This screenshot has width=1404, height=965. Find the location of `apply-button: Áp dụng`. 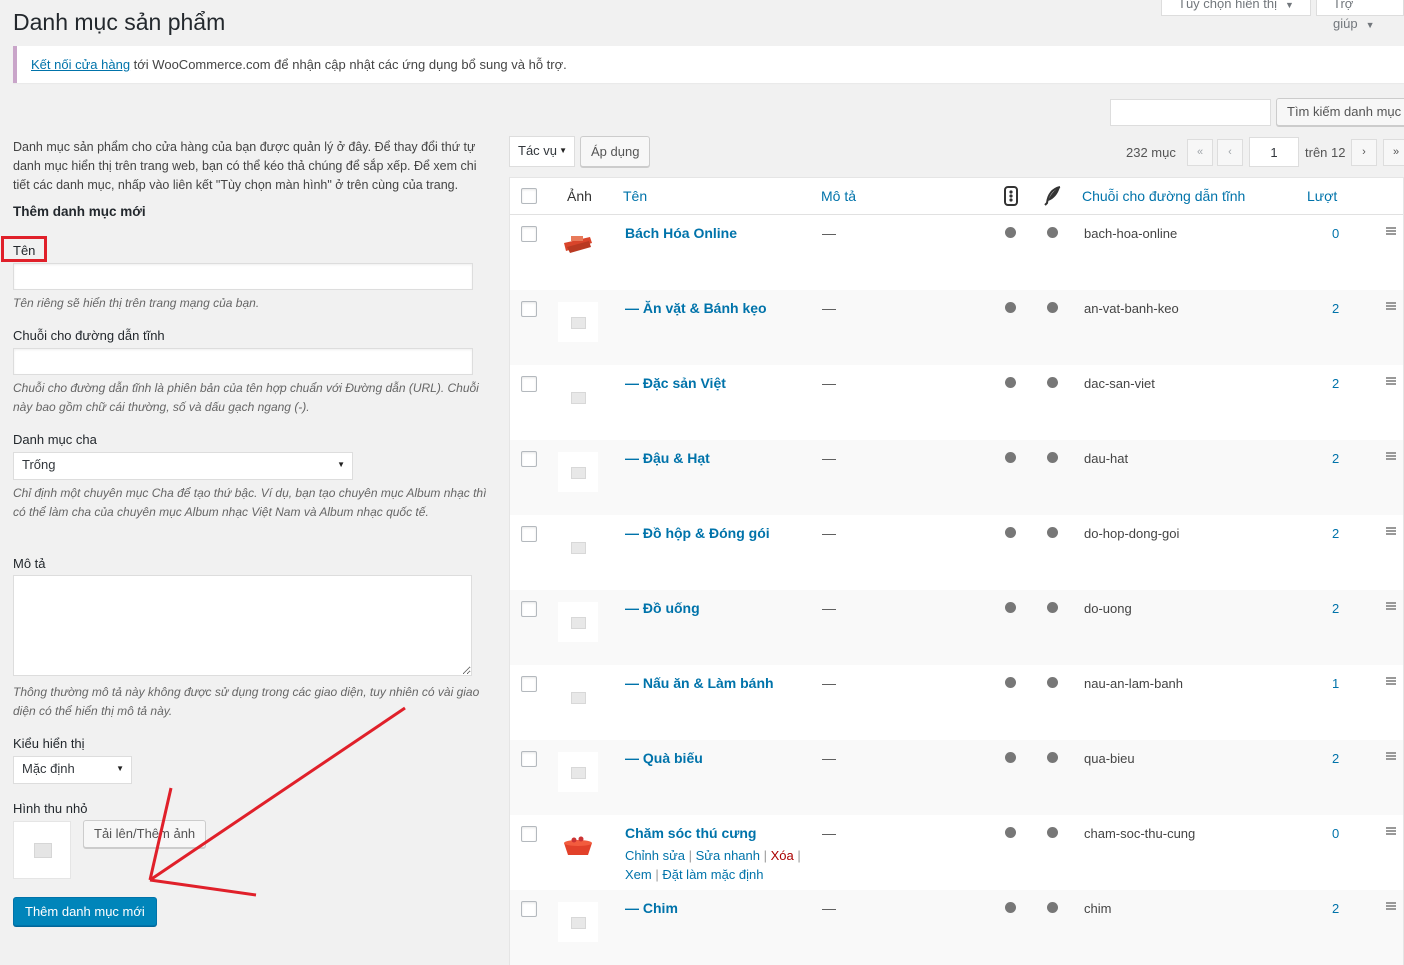

apply-button: Áp dụng is located at coordinates (615, 151).